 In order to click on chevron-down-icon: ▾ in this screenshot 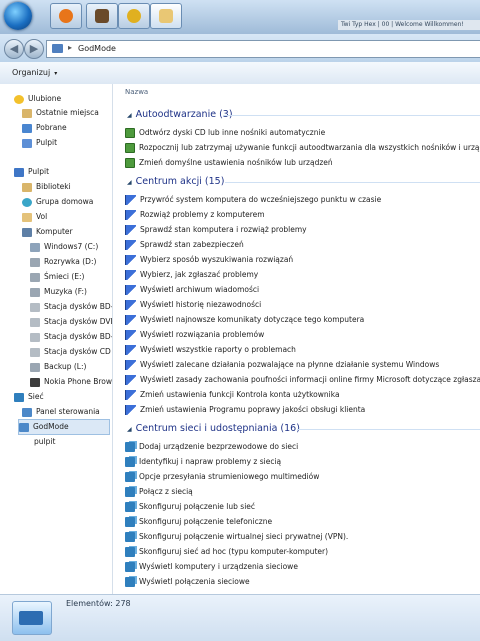, I will do `click(56, 73)`.